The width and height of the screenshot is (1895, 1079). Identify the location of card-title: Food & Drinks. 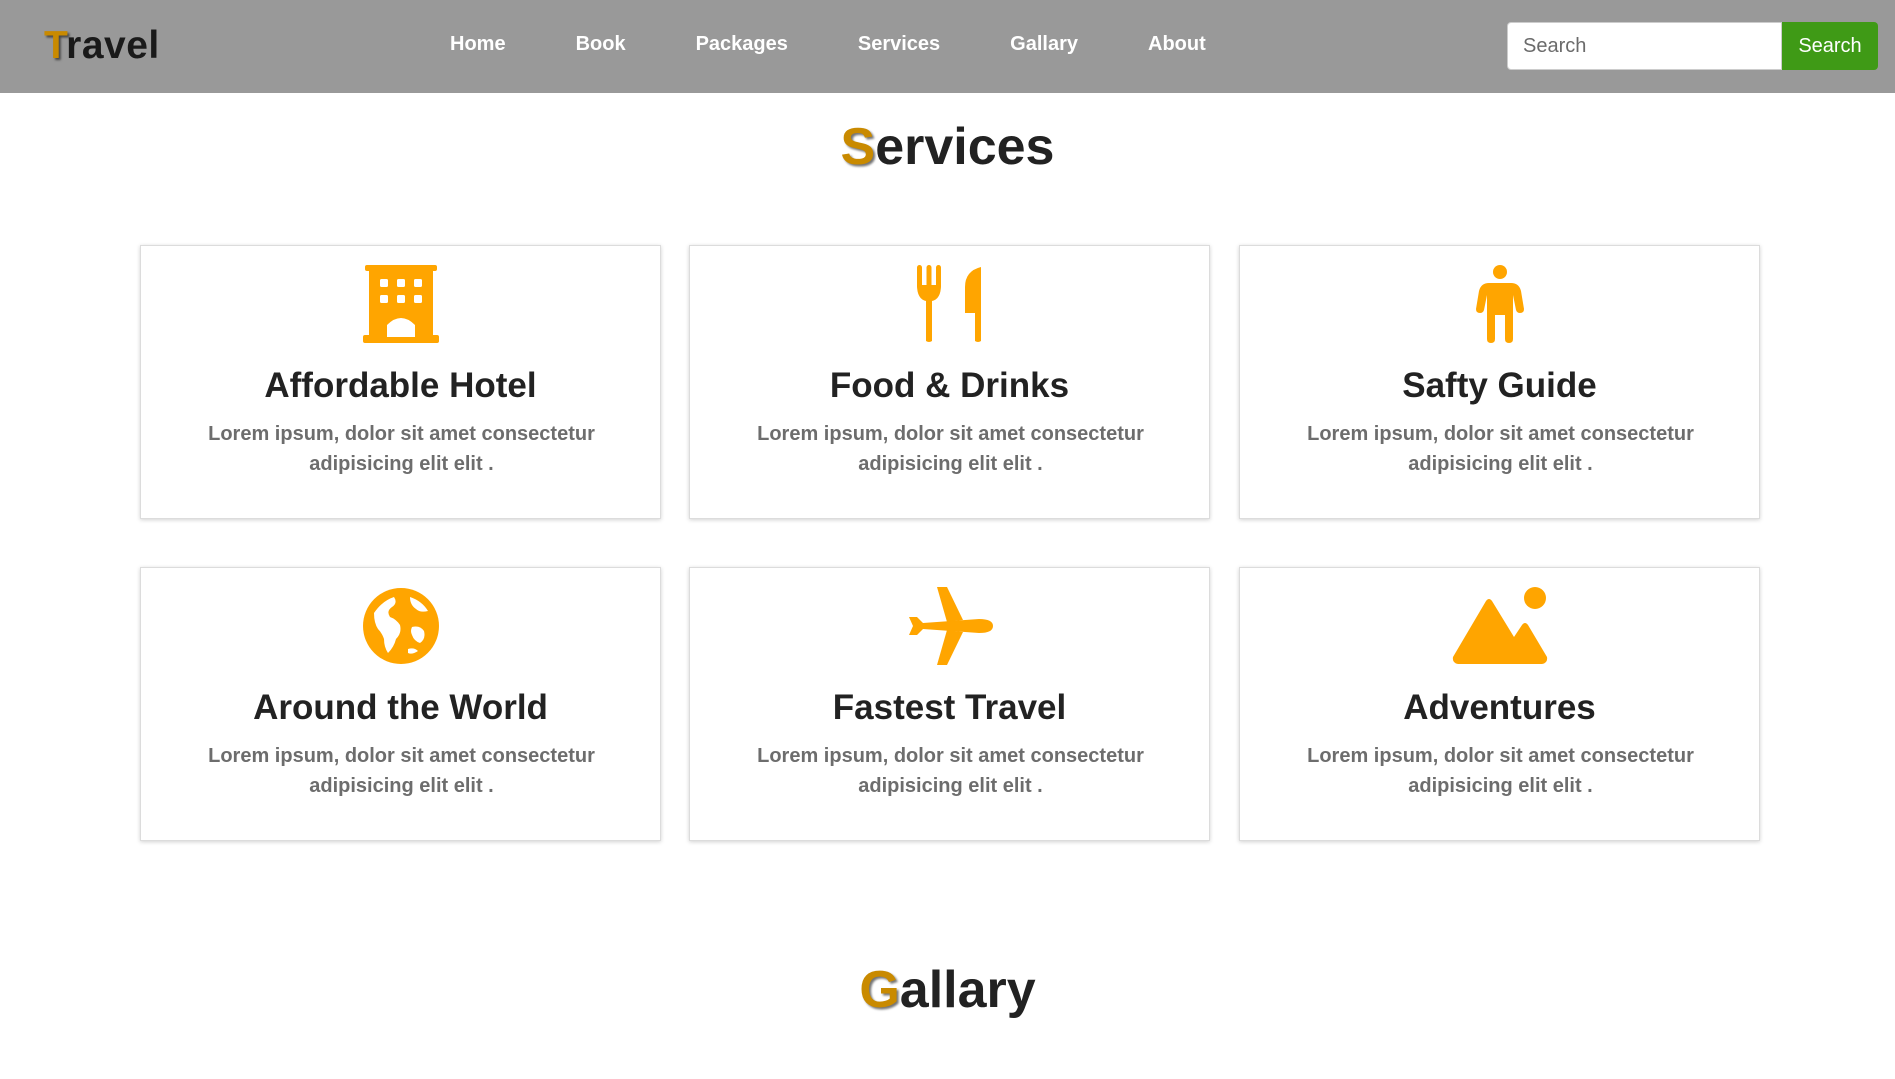
(949, 385).